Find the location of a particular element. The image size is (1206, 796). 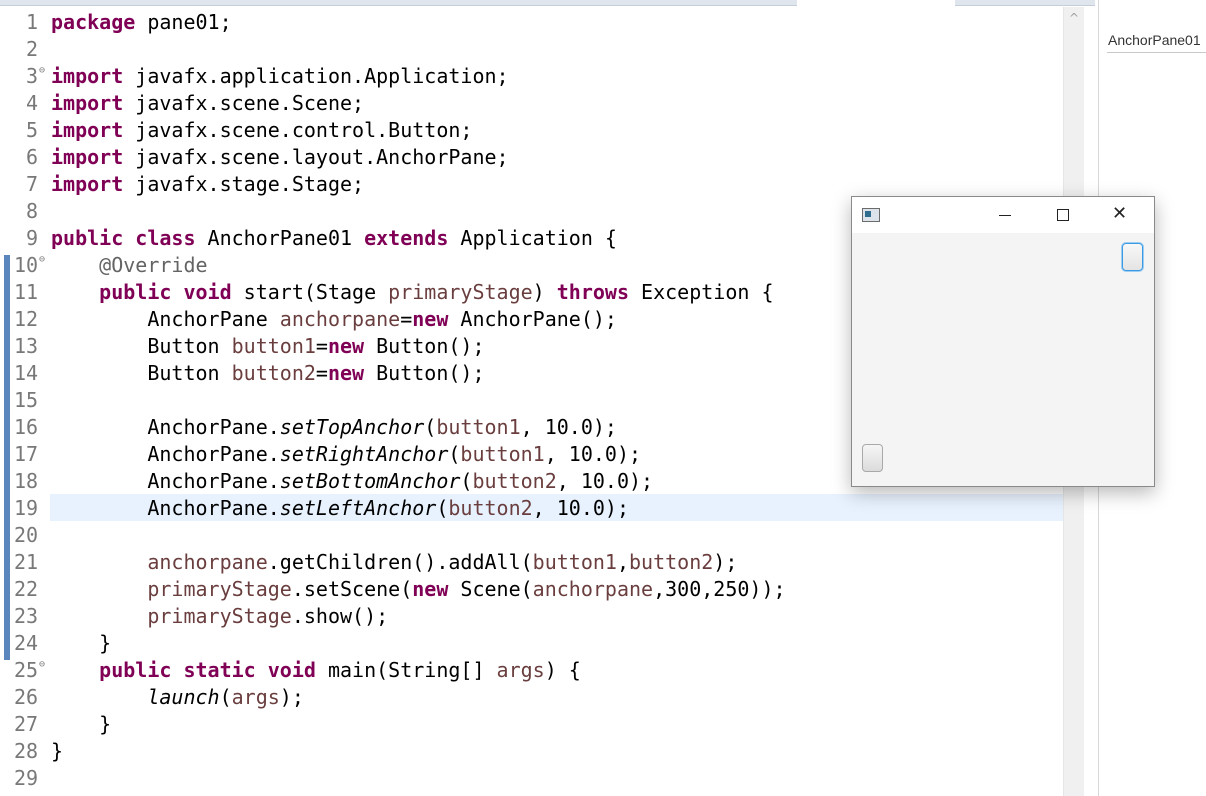

line-number: 27 is located at coordinates (26, 724).